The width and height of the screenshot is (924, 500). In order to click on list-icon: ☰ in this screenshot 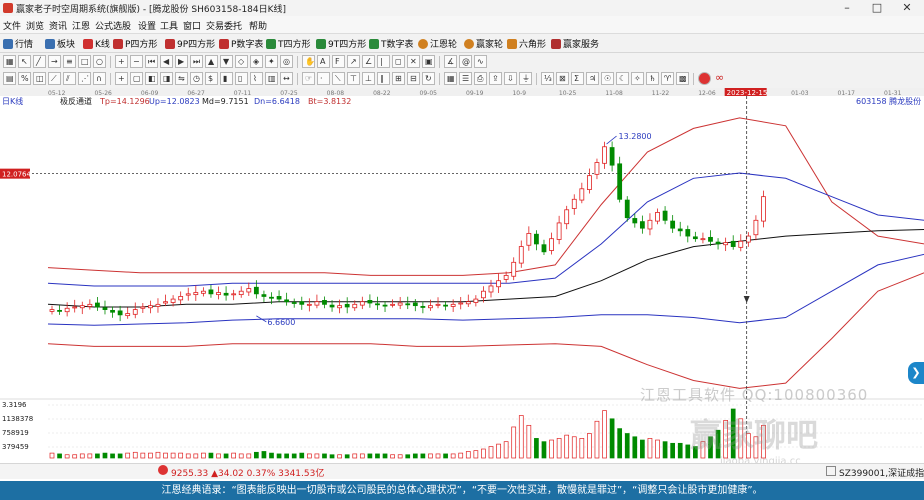, I will do `click(465, 78)`.